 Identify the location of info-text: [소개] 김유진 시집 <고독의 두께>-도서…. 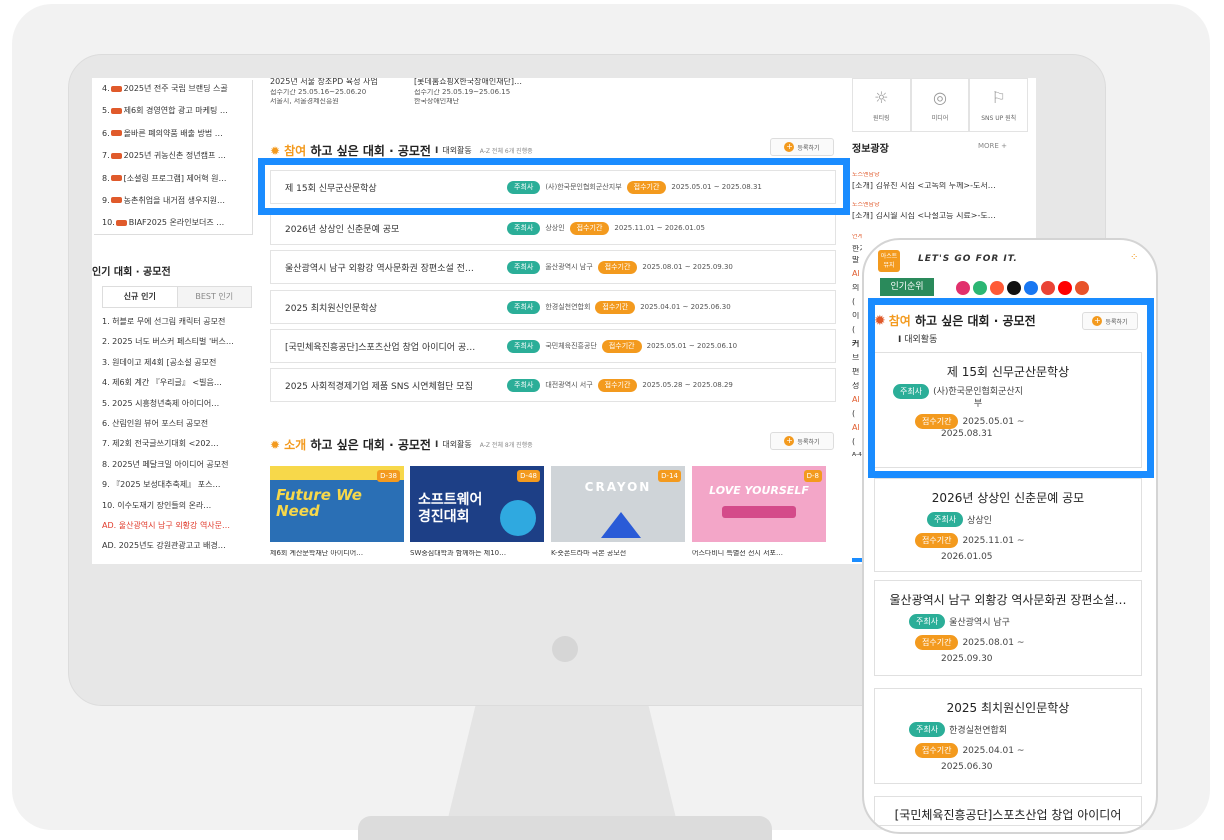
(924, 186).